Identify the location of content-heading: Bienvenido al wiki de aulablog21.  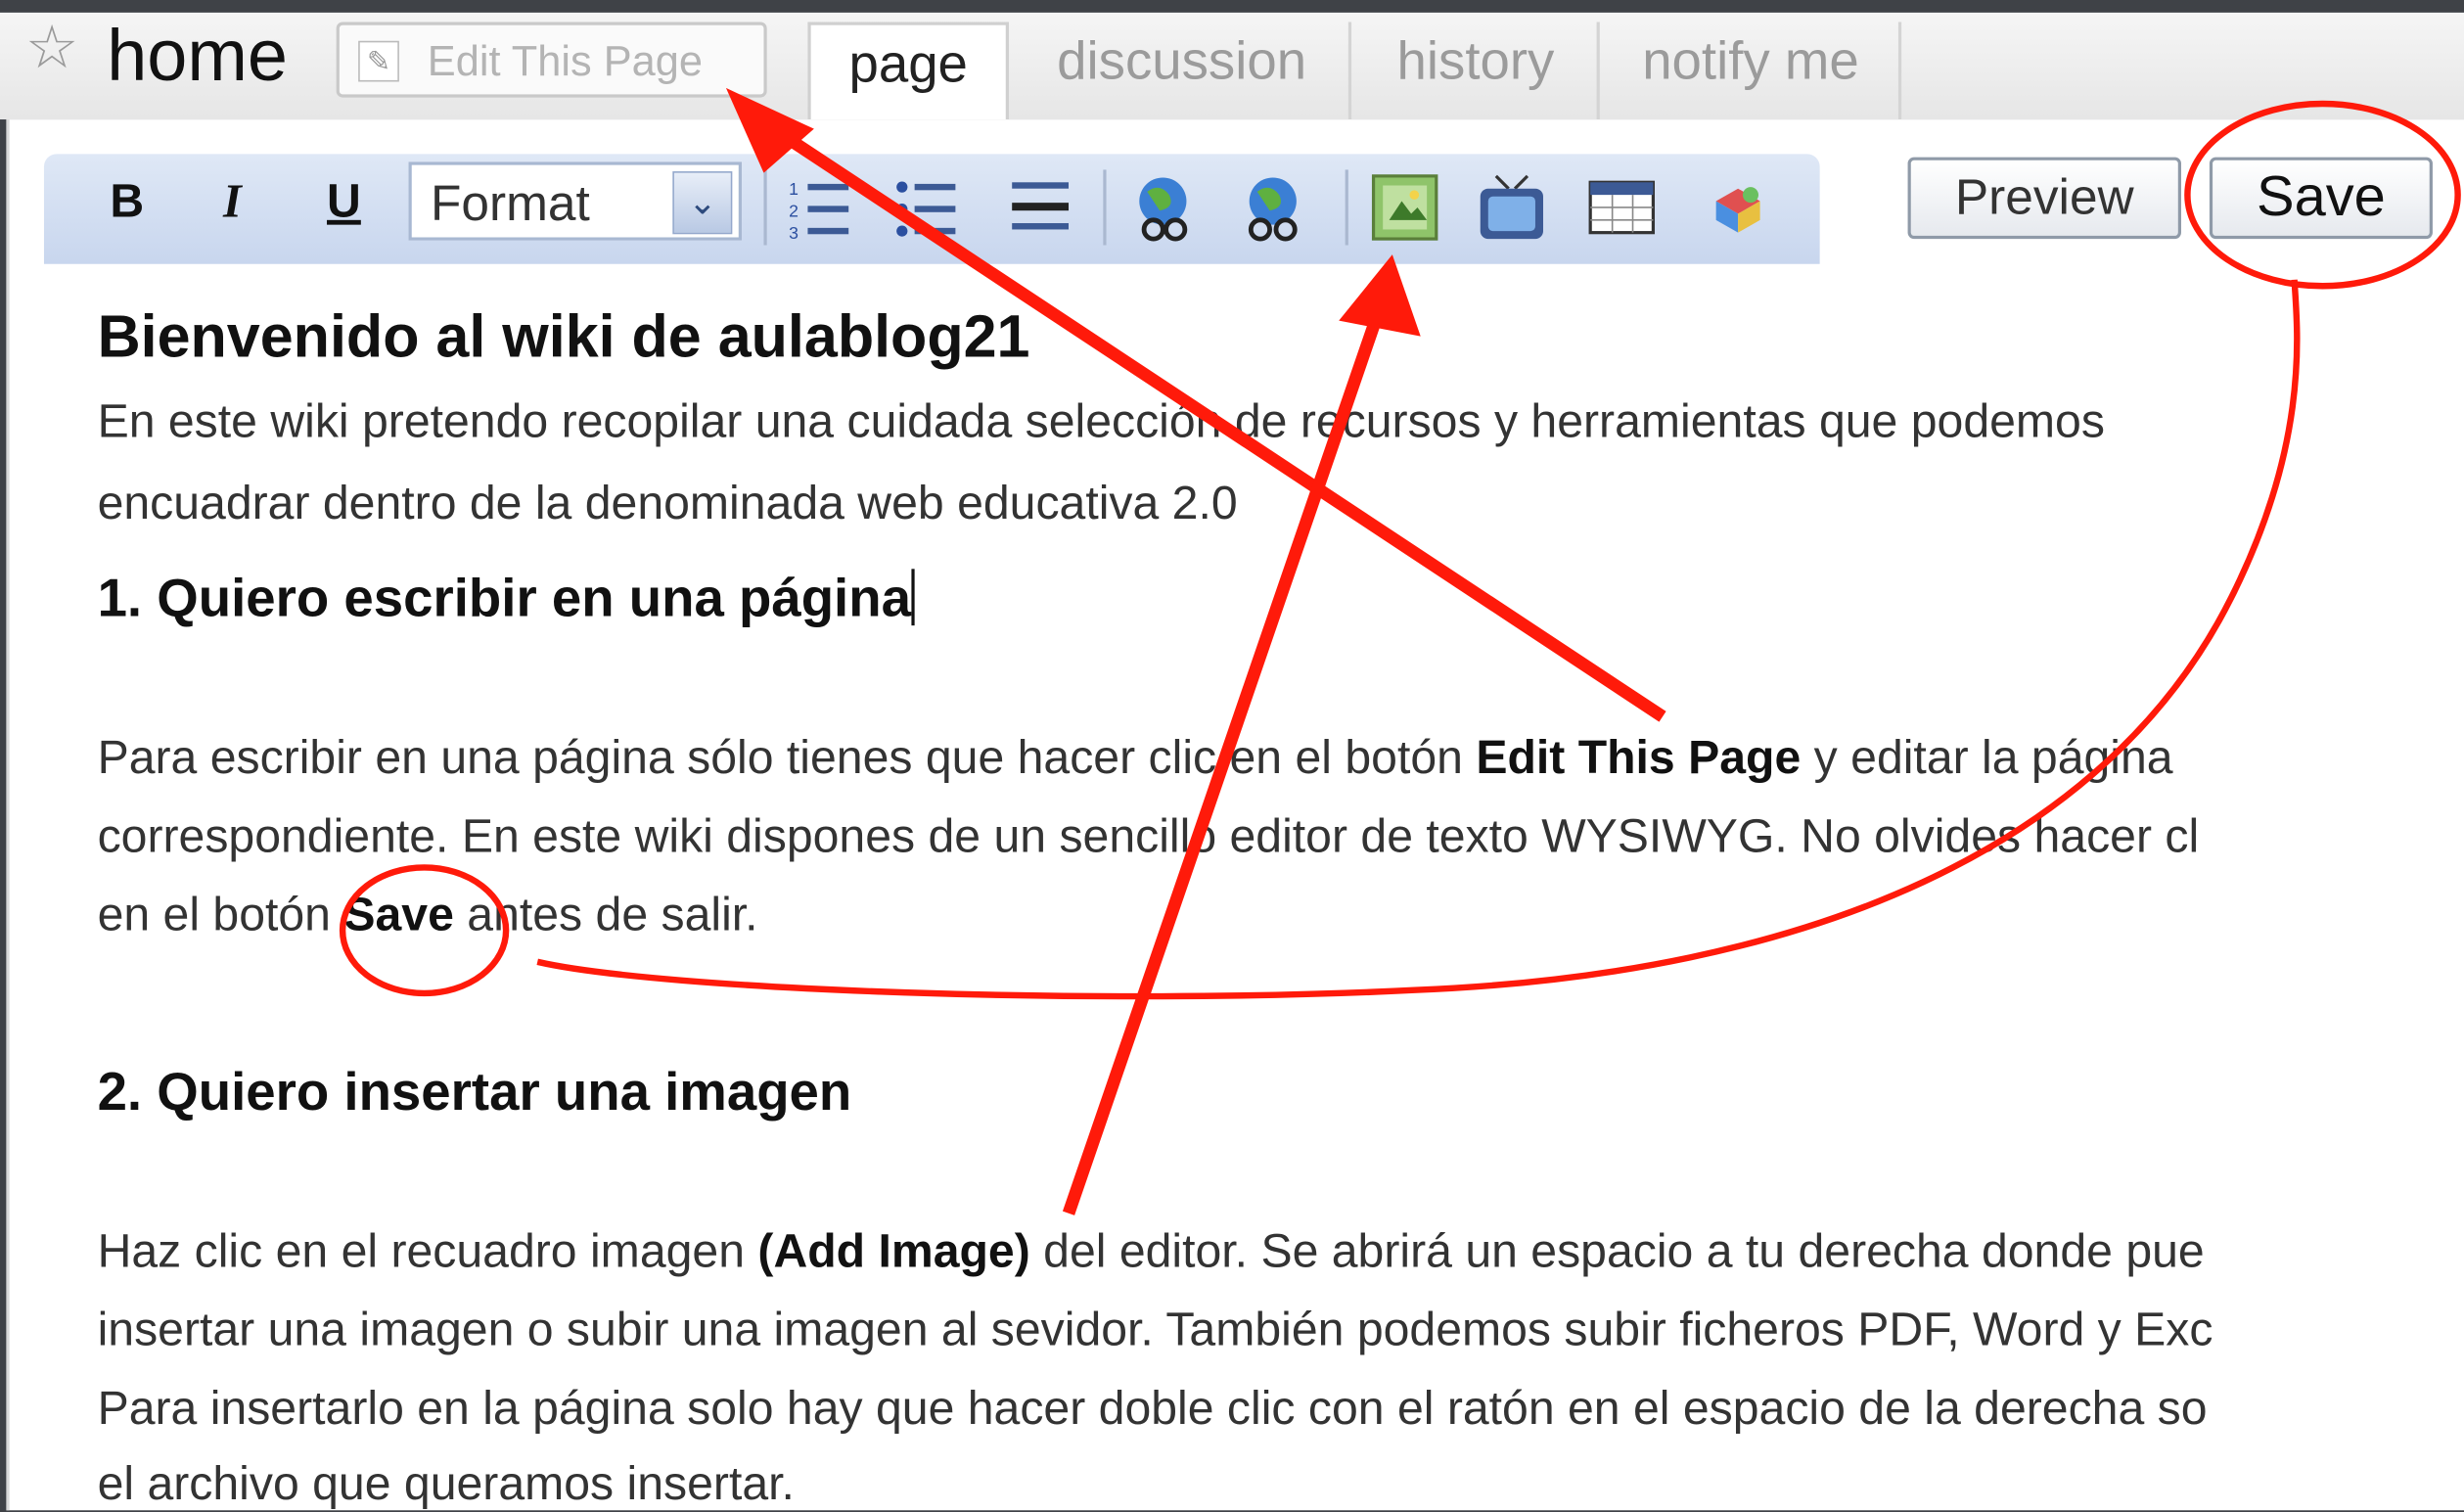
(563, 337).